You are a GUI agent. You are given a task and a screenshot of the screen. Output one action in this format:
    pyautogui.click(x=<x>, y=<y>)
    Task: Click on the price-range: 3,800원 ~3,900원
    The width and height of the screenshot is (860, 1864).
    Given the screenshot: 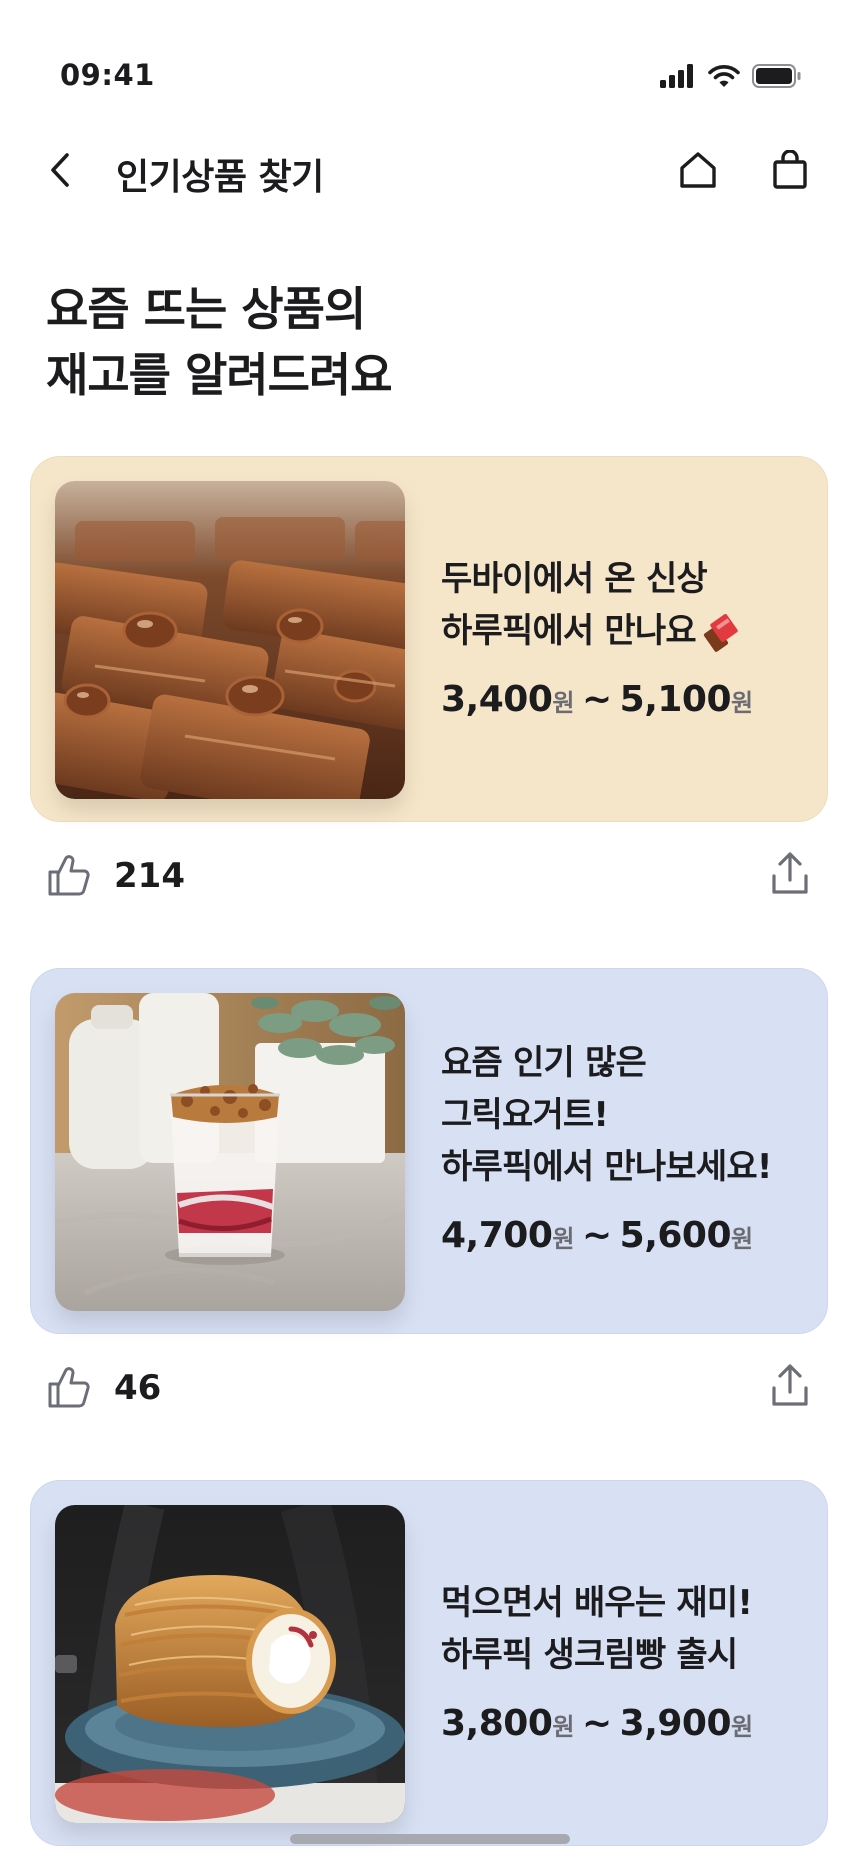 What is the action you would take?
    pyautogui.click(x=624, y=1723)
    